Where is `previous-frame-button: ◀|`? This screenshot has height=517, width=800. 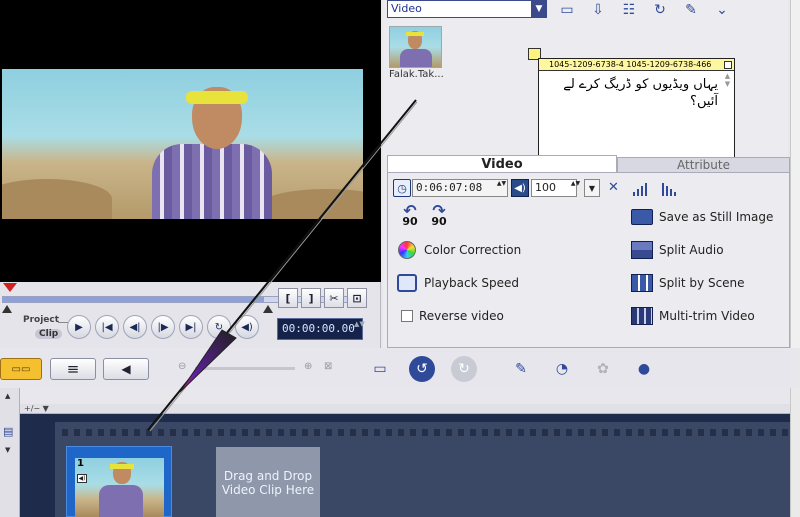
previous-frame-button: ◀| is located at coordinates (135, 327).